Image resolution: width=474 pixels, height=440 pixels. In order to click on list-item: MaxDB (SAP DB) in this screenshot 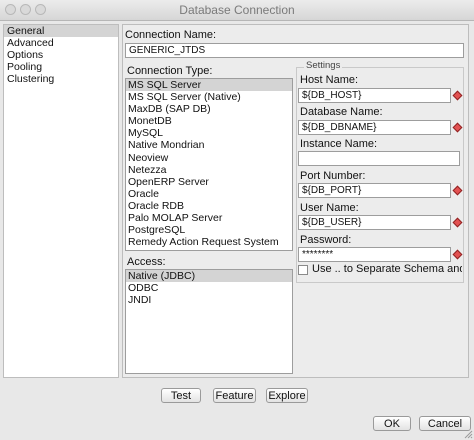, I will do `click(209, 109)`.